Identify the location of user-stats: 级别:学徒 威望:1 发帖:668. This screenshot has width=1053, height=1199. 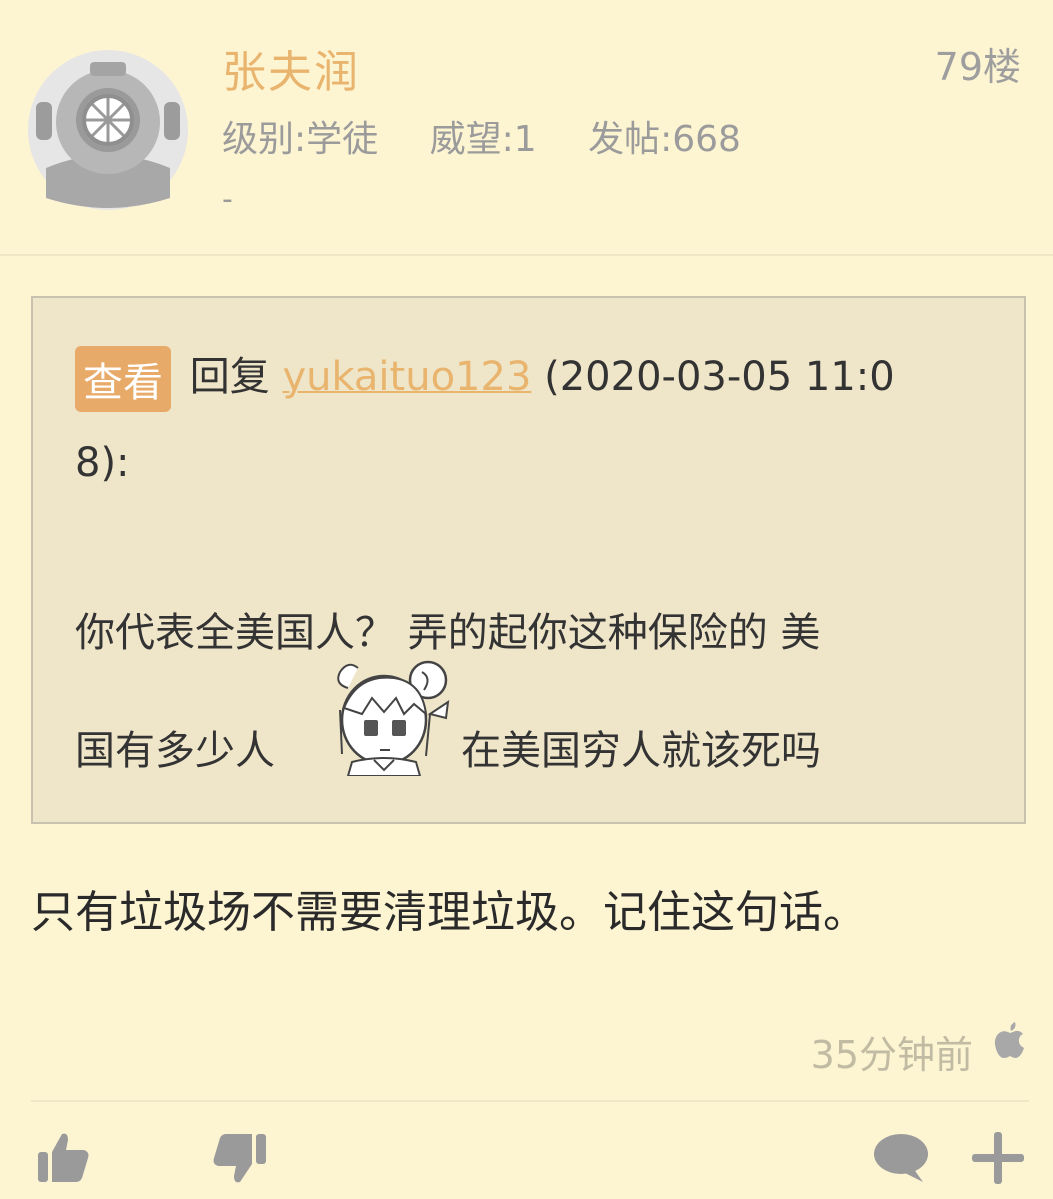
(501, 136).